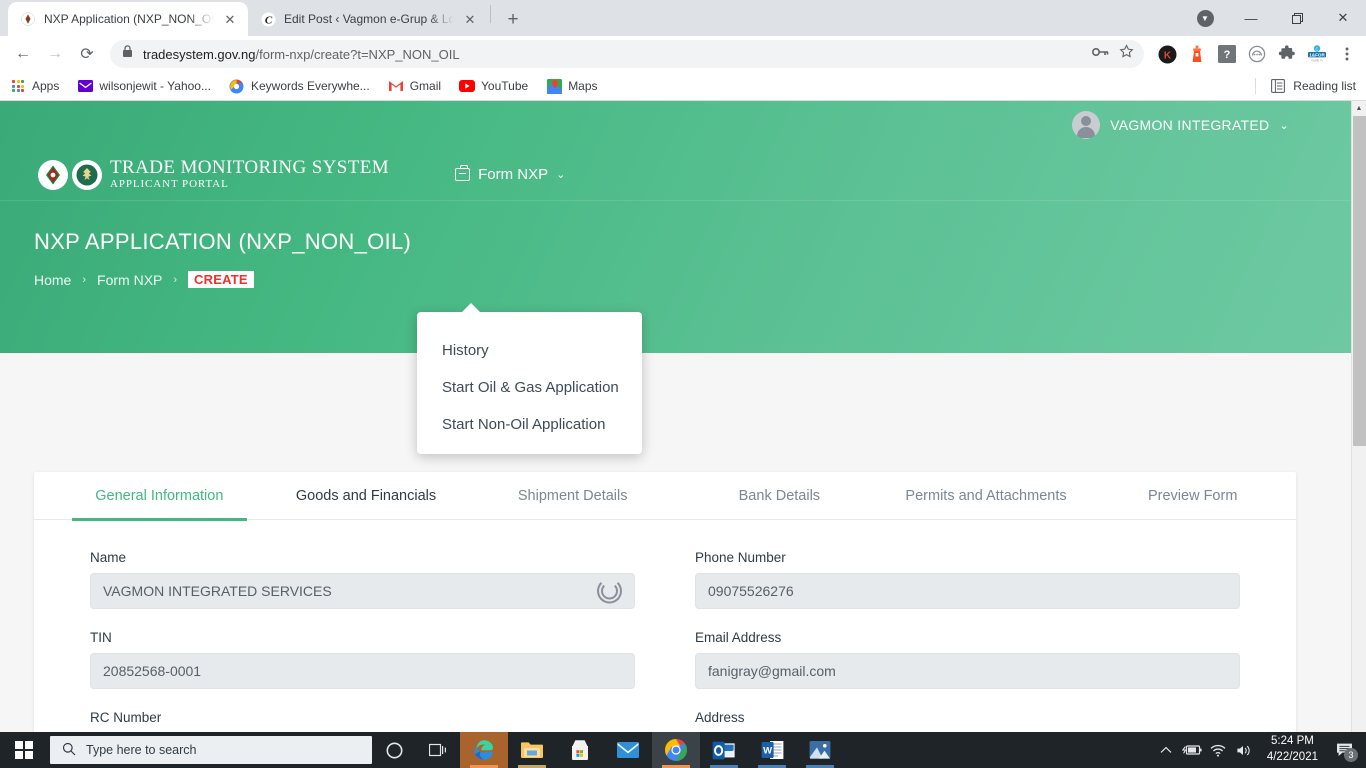 This screenshot has width=1366, height=768. I want to click on headphones-extension-icon, so click(1257, 54).